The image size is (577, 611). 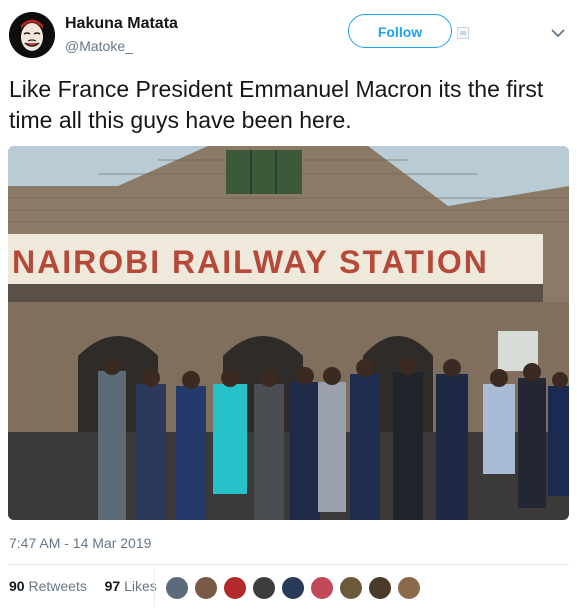 What do you see at coordinates (400, 31) in the screenshot?
I see `follow-button: Follow` at bounding box center [400, 31].